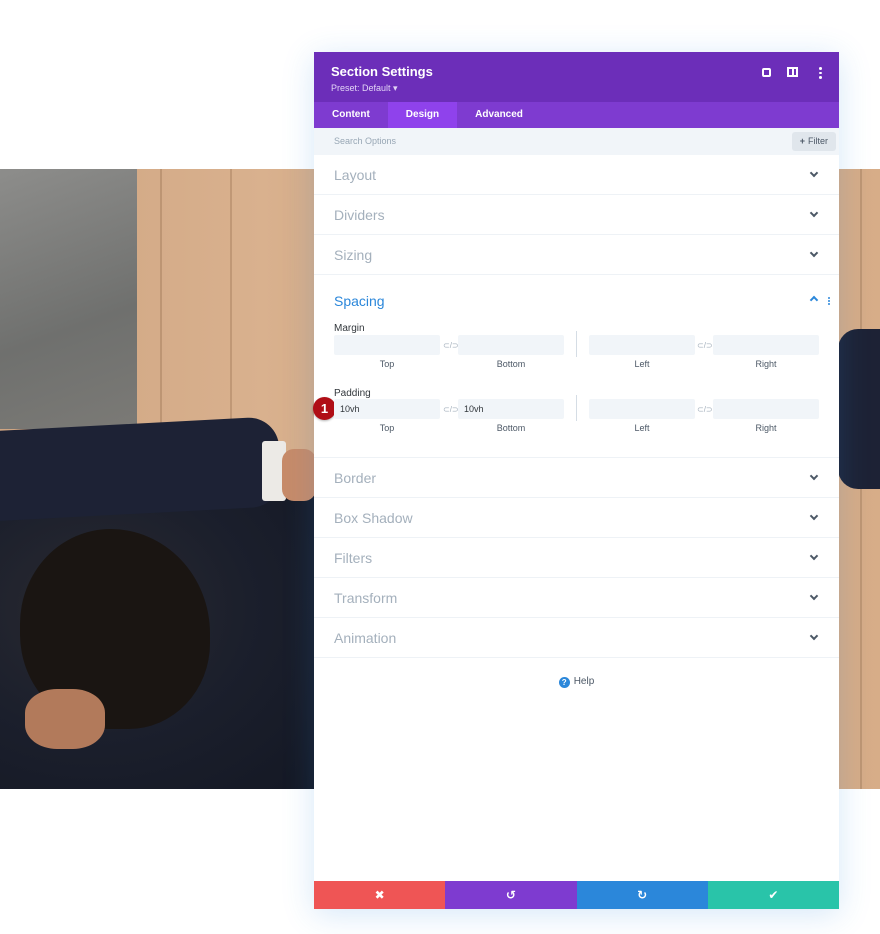 This screenshot has width=880, height=934. Describe the element at coordinates (365, 638) in the screenshot. I see `group-label: Animation` at that location.